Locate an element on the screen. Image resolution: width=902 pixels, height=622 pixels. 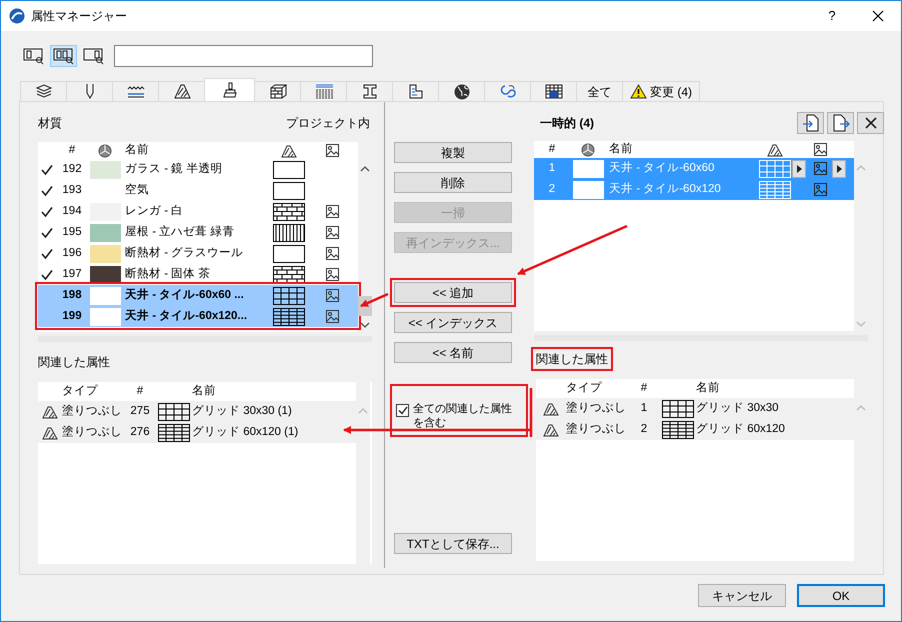
action-button: 複製 is located at coordinates (453, 152).